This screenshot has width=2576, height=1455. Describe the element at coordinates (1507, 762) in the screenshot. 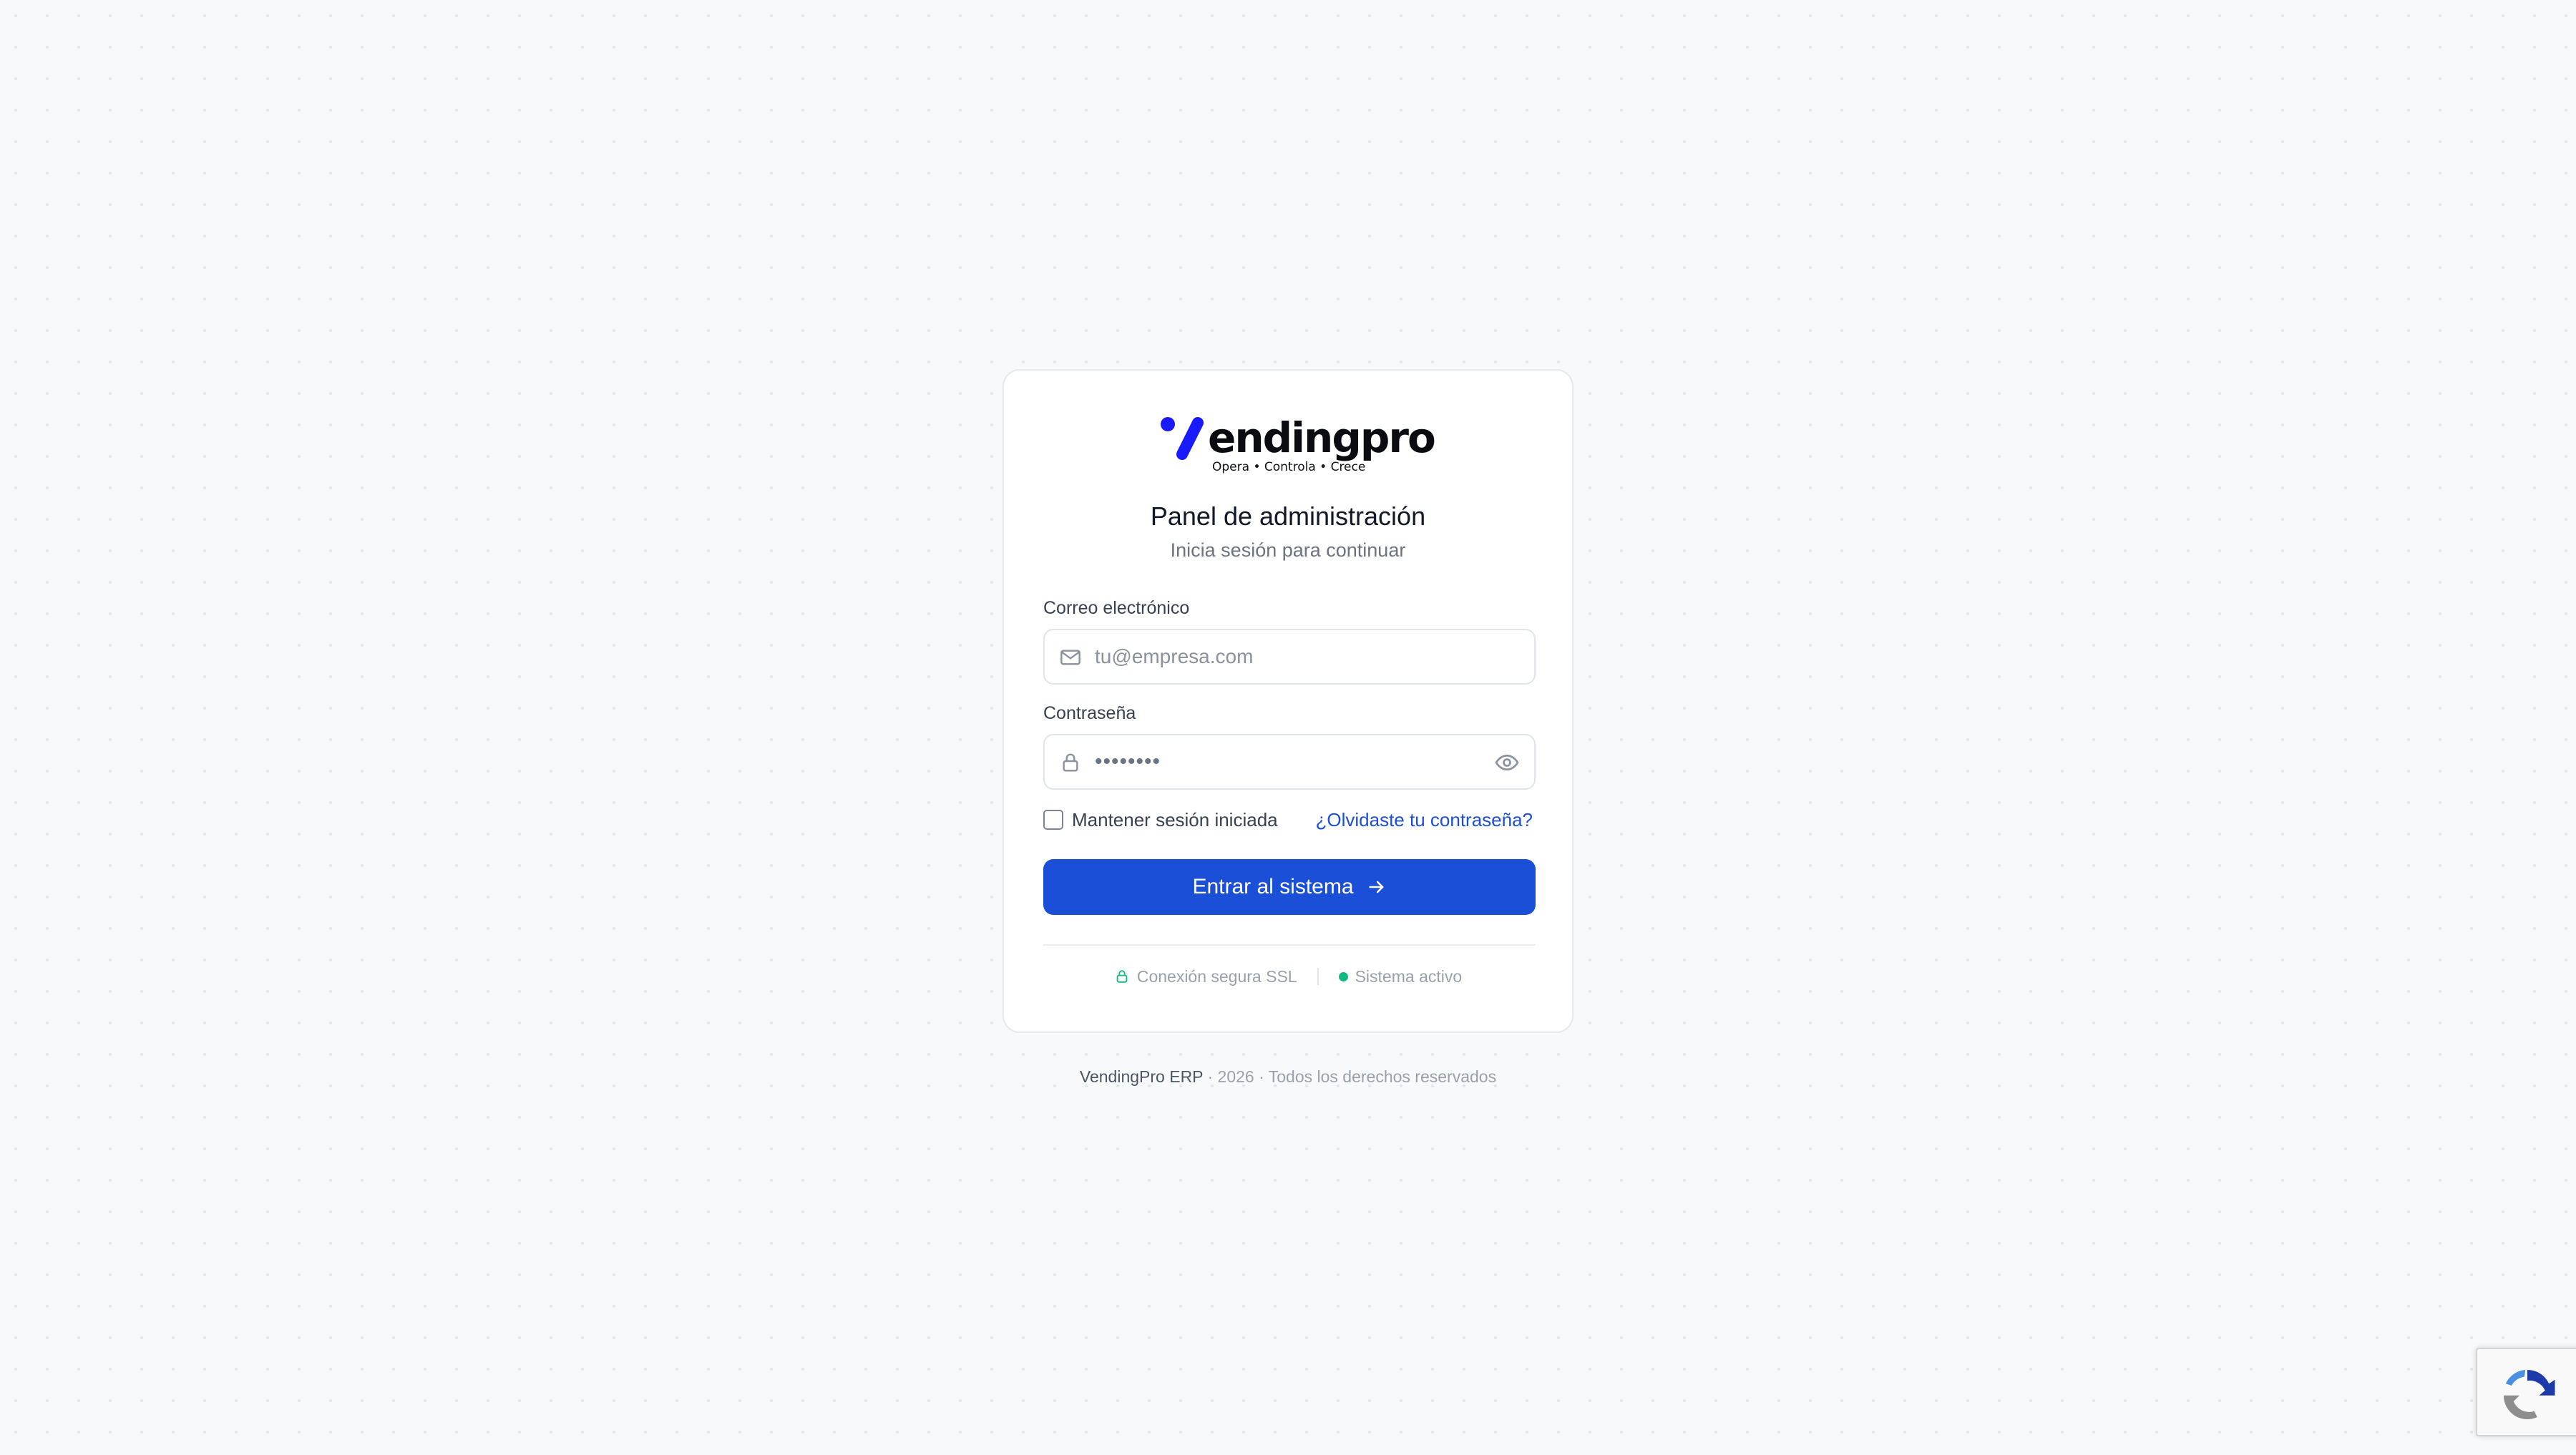

I see `eye-icon` at that location.